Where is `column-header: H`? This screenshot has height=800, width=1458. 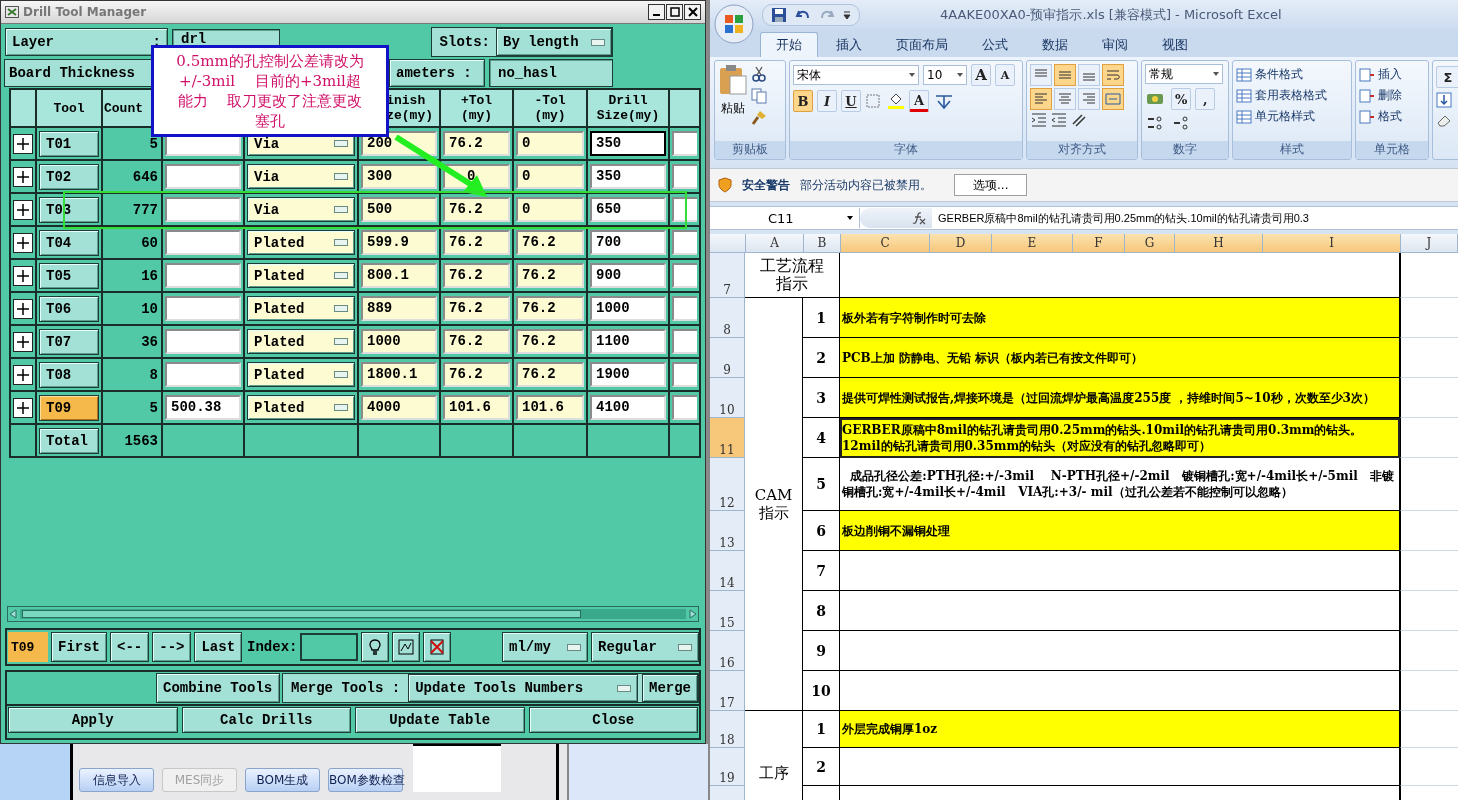 column-header: H is located at coordinates (1219, 243).